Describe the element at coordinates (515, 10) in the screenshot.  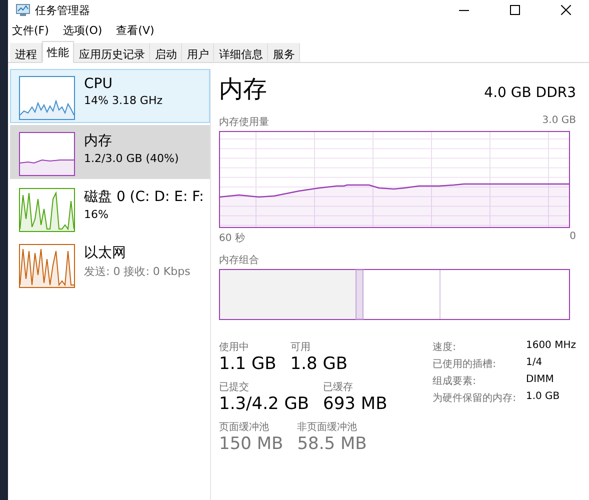
I see `maximize-icon` at that location.